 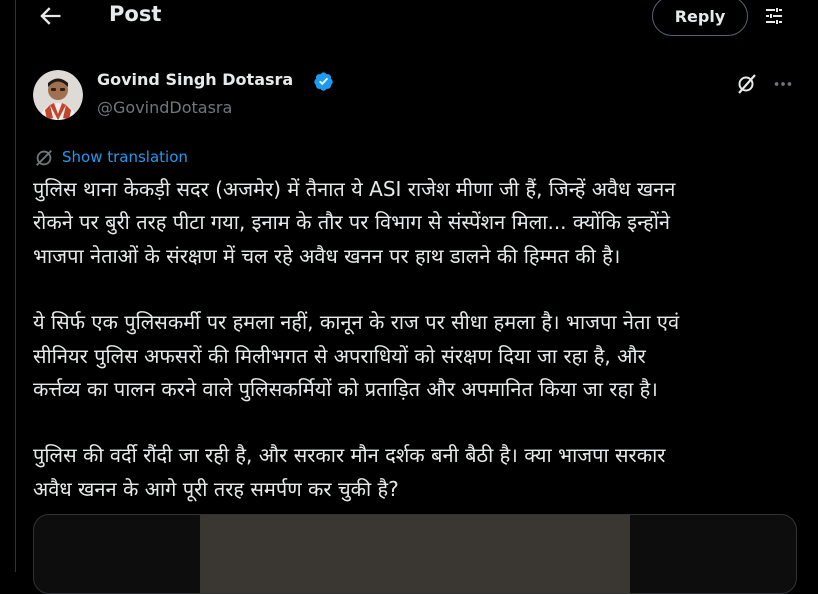 What do you see at coordinates (125, 157) in the screenshot?
I see `show-translation-link: Show translation` at bounding box center [125, 157].